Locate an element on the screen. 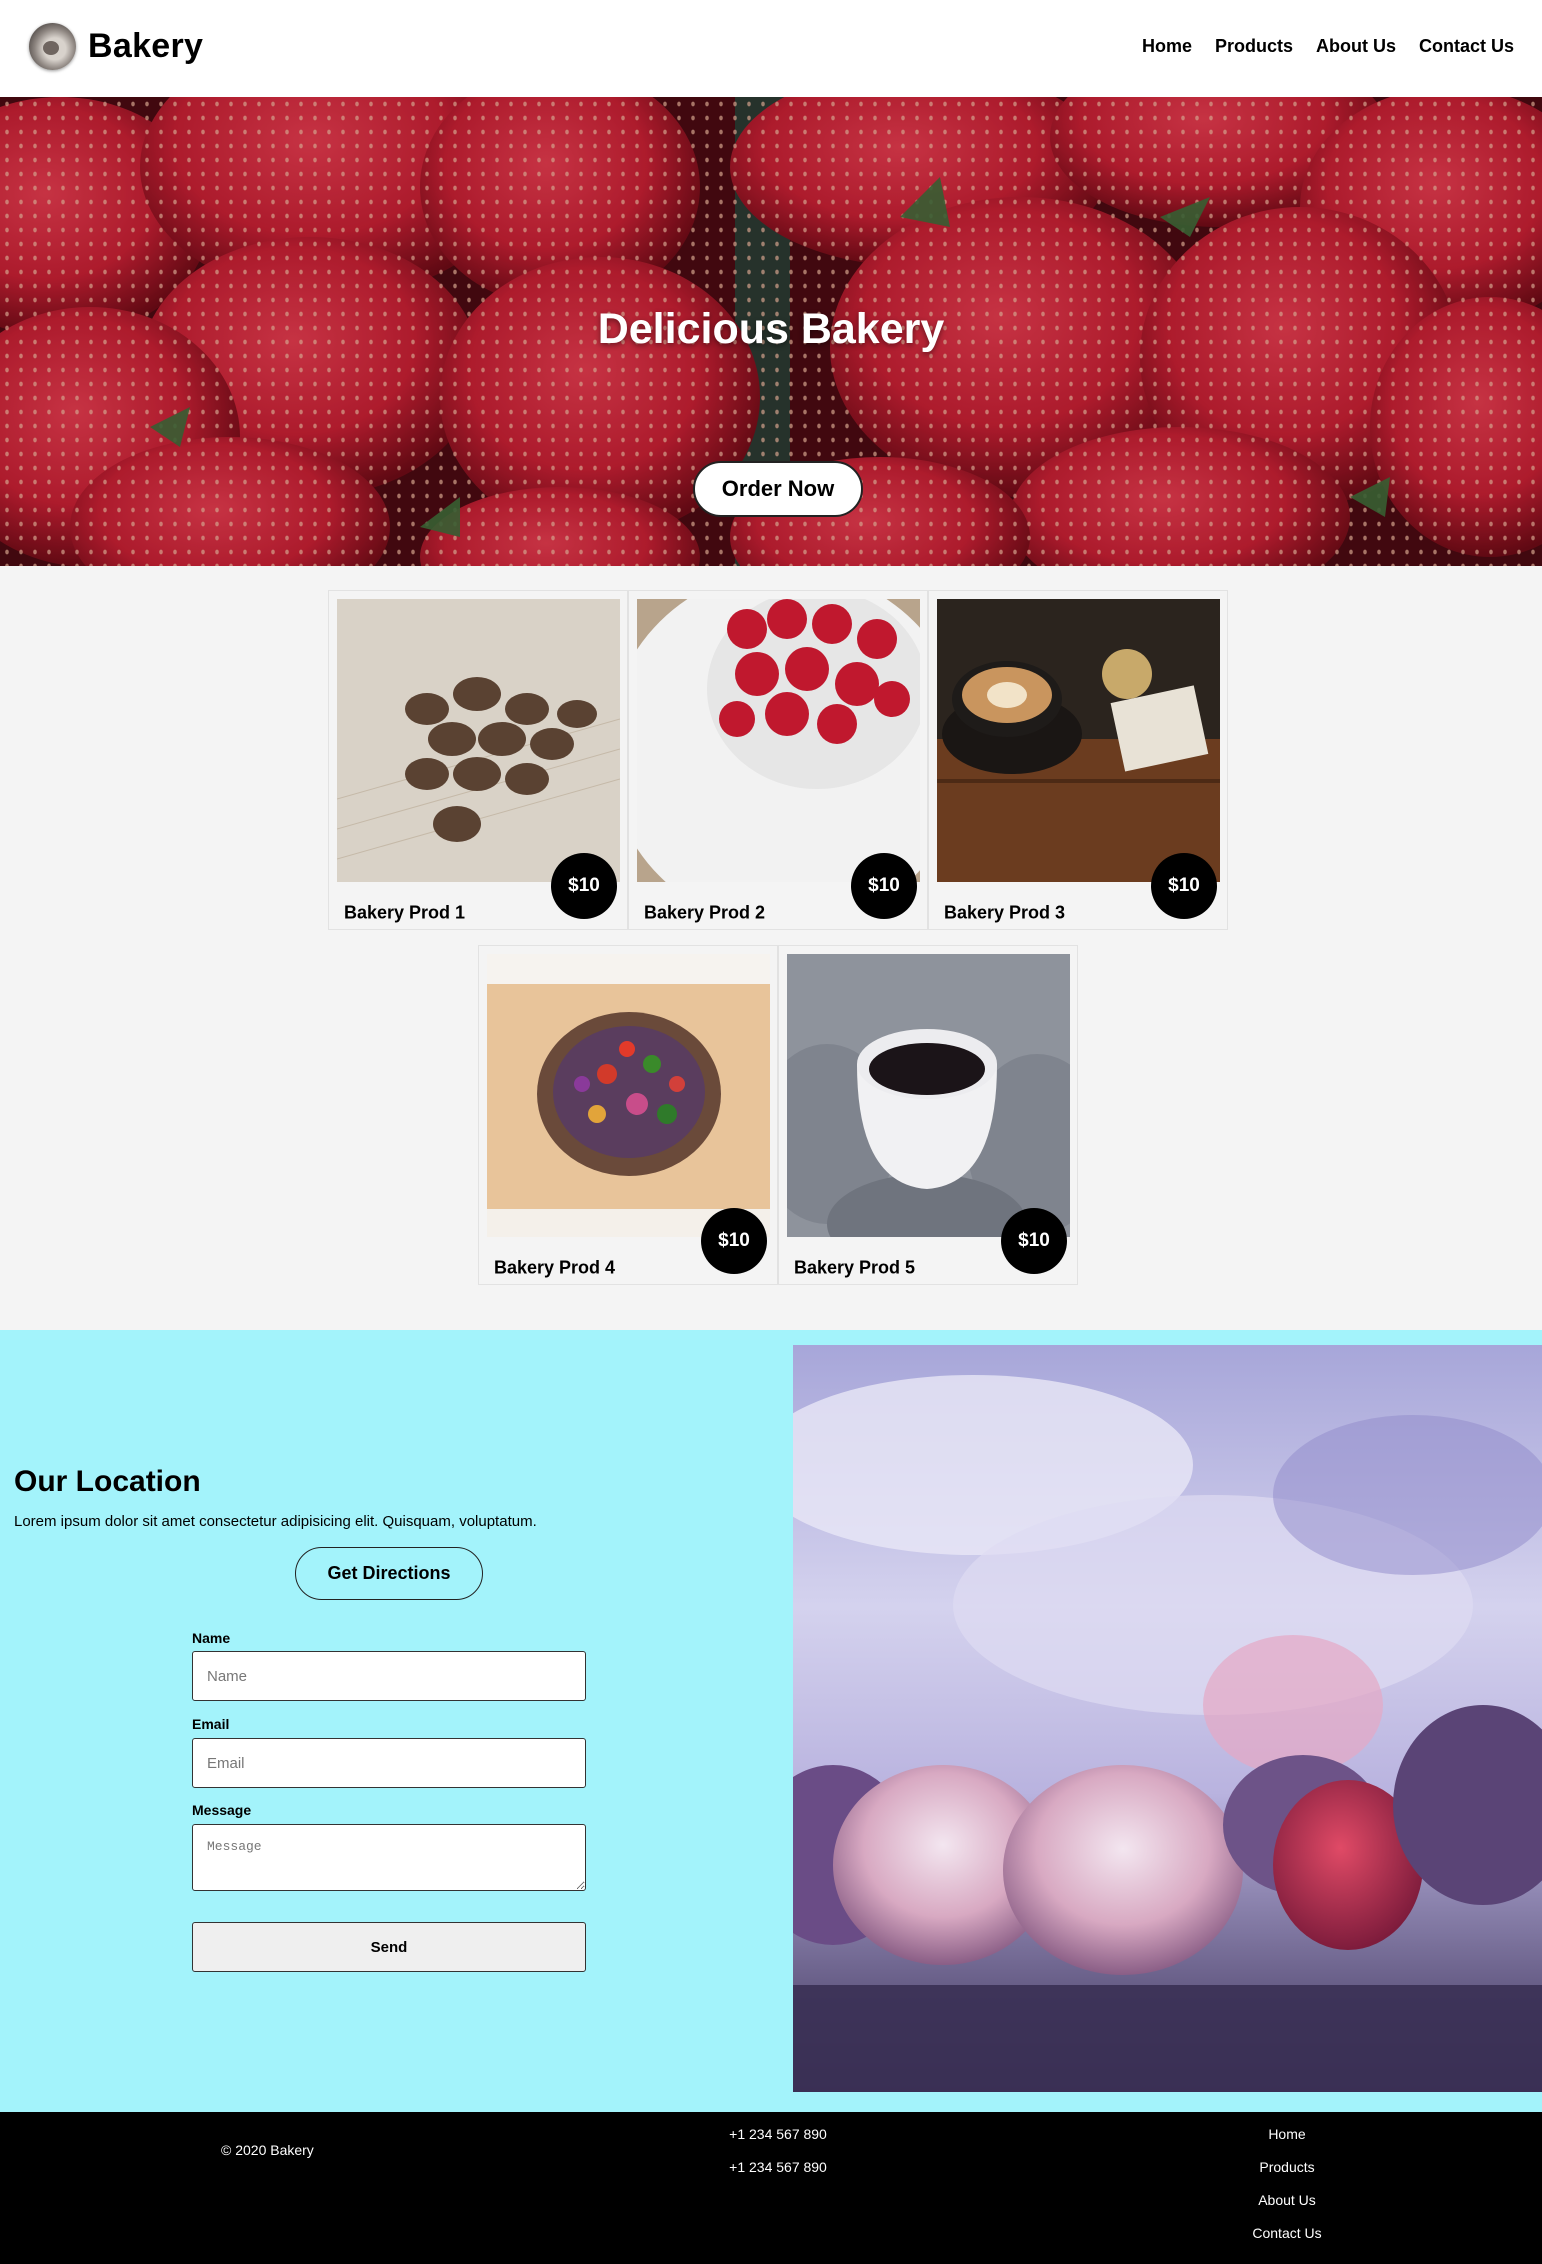  footer-link-contact-us: Contact Us is located at coordinates (1287, 2233).